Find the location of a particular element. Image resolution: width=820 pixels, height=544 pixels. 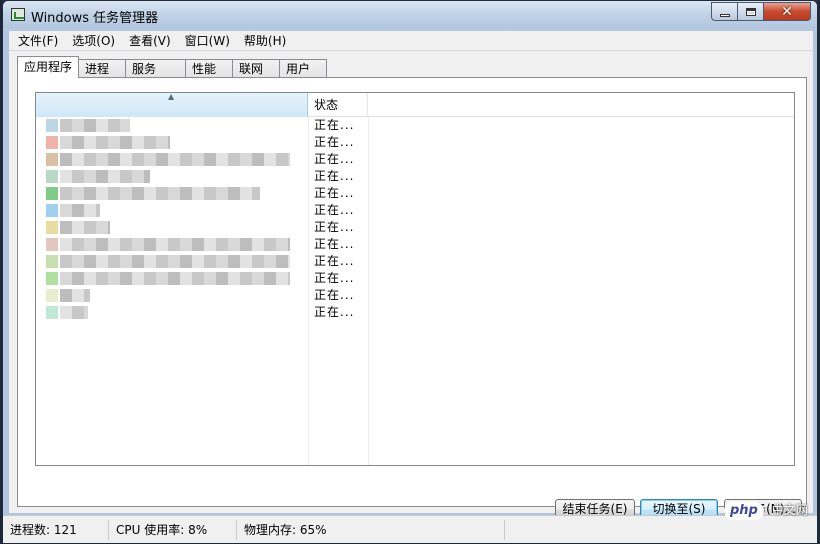

menu-view: 查看(V) is located at coordinates (150, 41).